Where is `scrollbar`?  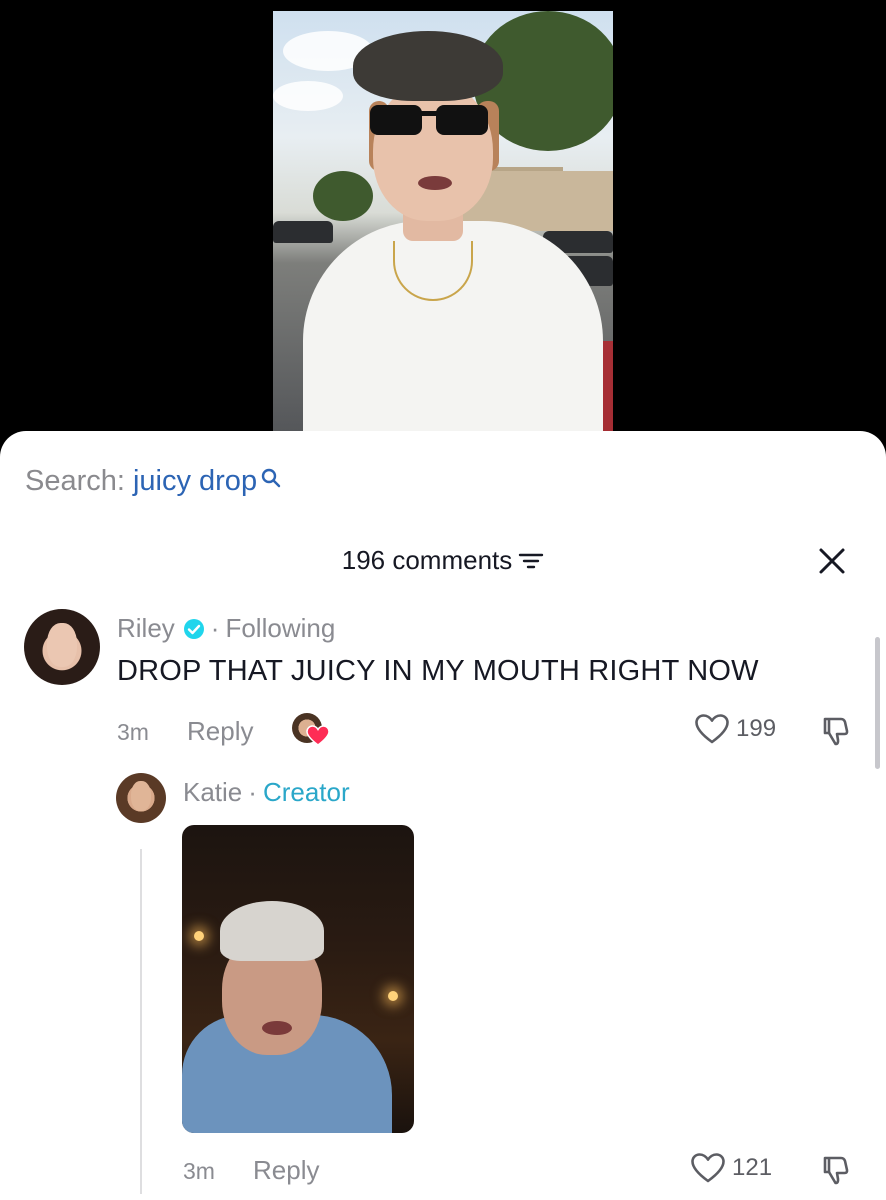 scrollbar is located at coordinates (877, 703).